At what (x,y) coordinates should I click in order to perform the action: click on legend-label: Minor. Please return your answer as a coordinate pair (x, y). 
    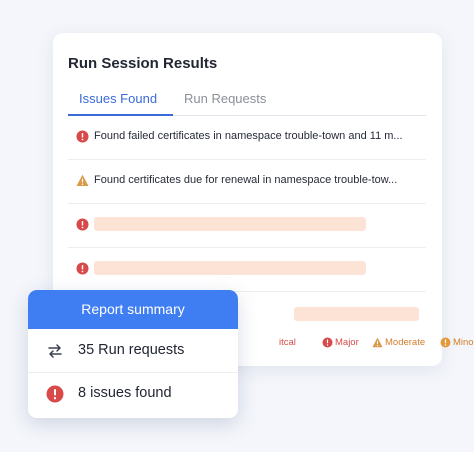
    Looking at the image, I should click on (463, 342).